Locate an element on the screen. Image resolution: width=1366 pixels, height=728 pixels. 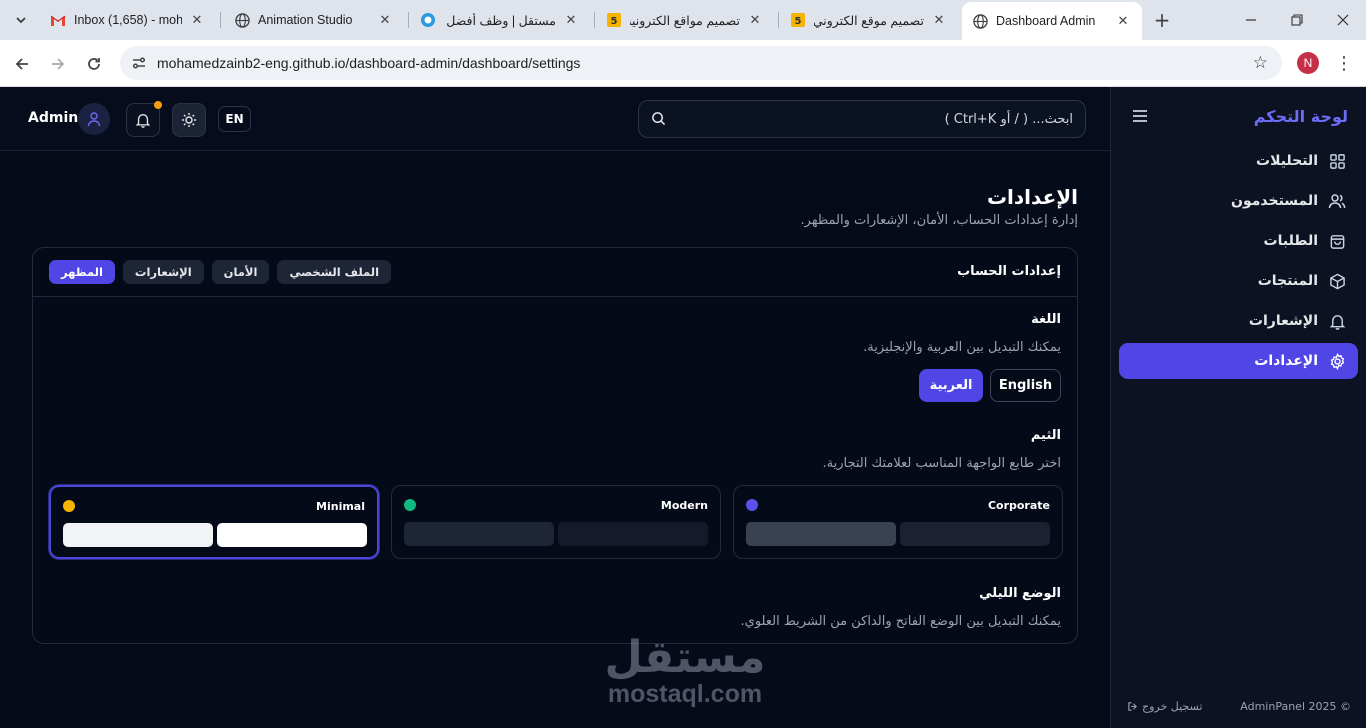
browser-tab-animation-studio: Animation Studio ✕ is located at coordinates (314, 20).